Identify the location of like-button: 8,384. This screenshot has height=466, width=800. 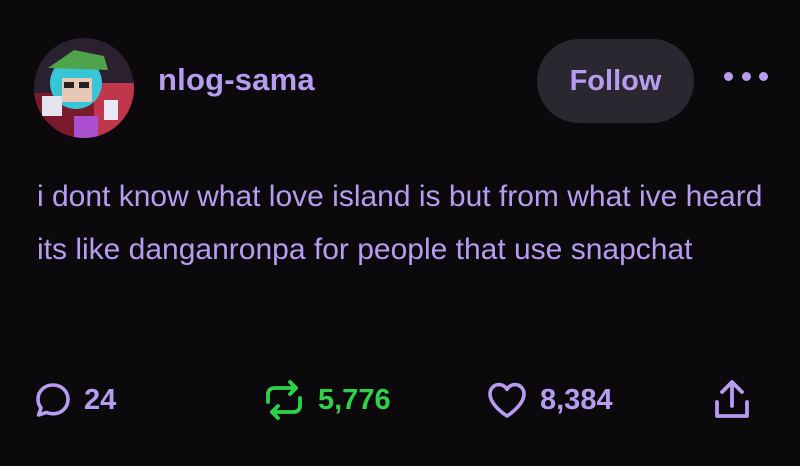
(549, 400).